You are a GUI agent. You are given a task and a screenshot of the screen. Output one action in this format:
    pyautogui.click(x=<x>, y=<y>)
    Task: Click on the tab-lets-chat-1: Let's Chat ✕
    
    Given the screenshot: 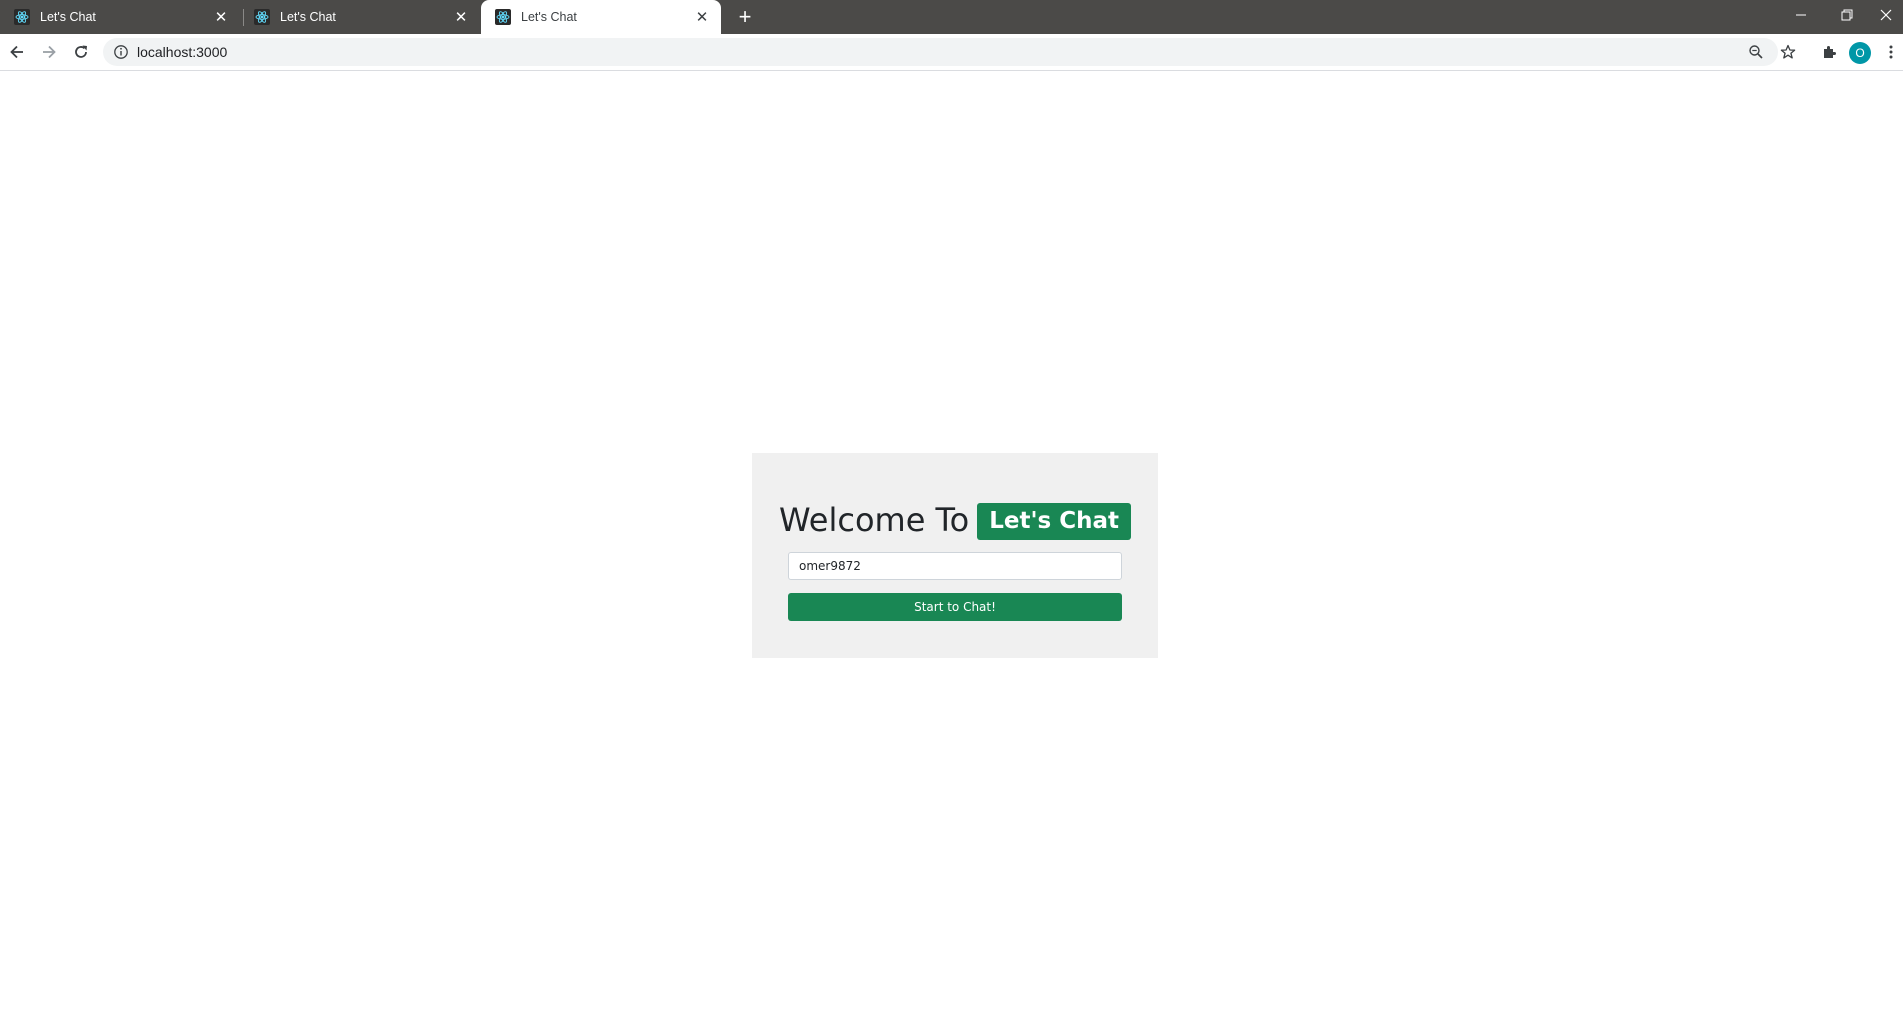 What is the action you would take?
    pyautogui.click(x=120, y=17)
    